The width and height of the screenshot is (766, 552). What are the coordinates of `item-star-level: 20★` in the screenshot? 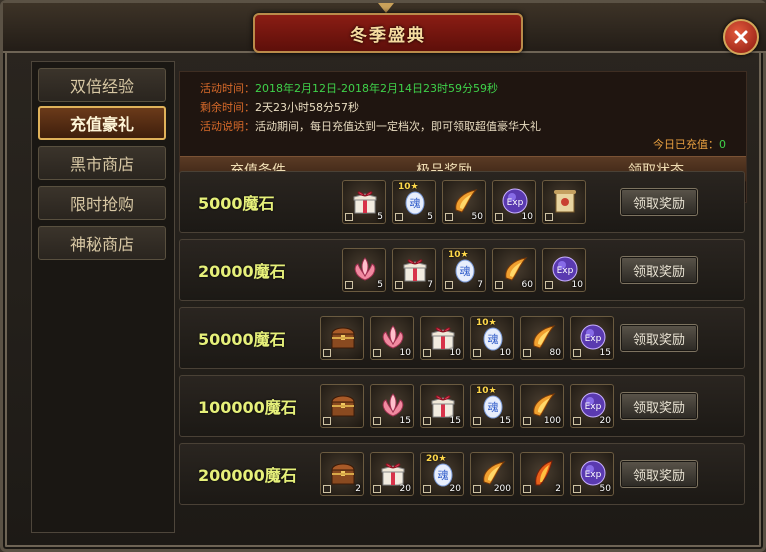 It's located at (436, 459).